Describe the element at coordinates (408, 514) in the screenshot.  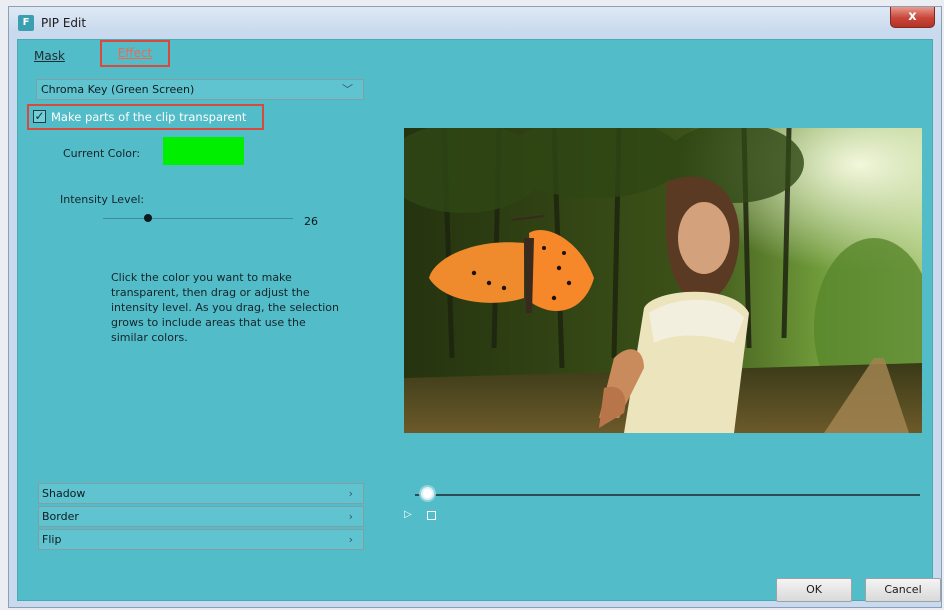
I see `play-icon: ▷` at that location.